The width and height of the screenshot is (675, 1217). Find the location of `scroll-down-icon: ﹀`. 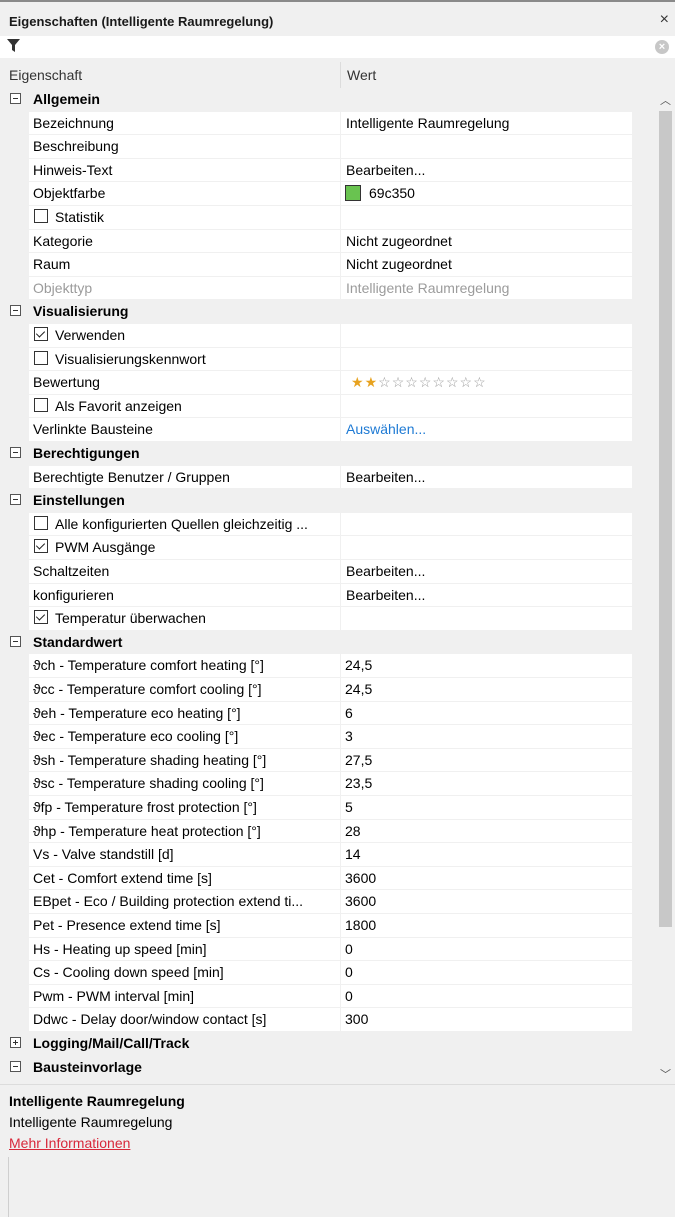

scroll-down-icon: ﹀ is located at coordinates (665, 1074).